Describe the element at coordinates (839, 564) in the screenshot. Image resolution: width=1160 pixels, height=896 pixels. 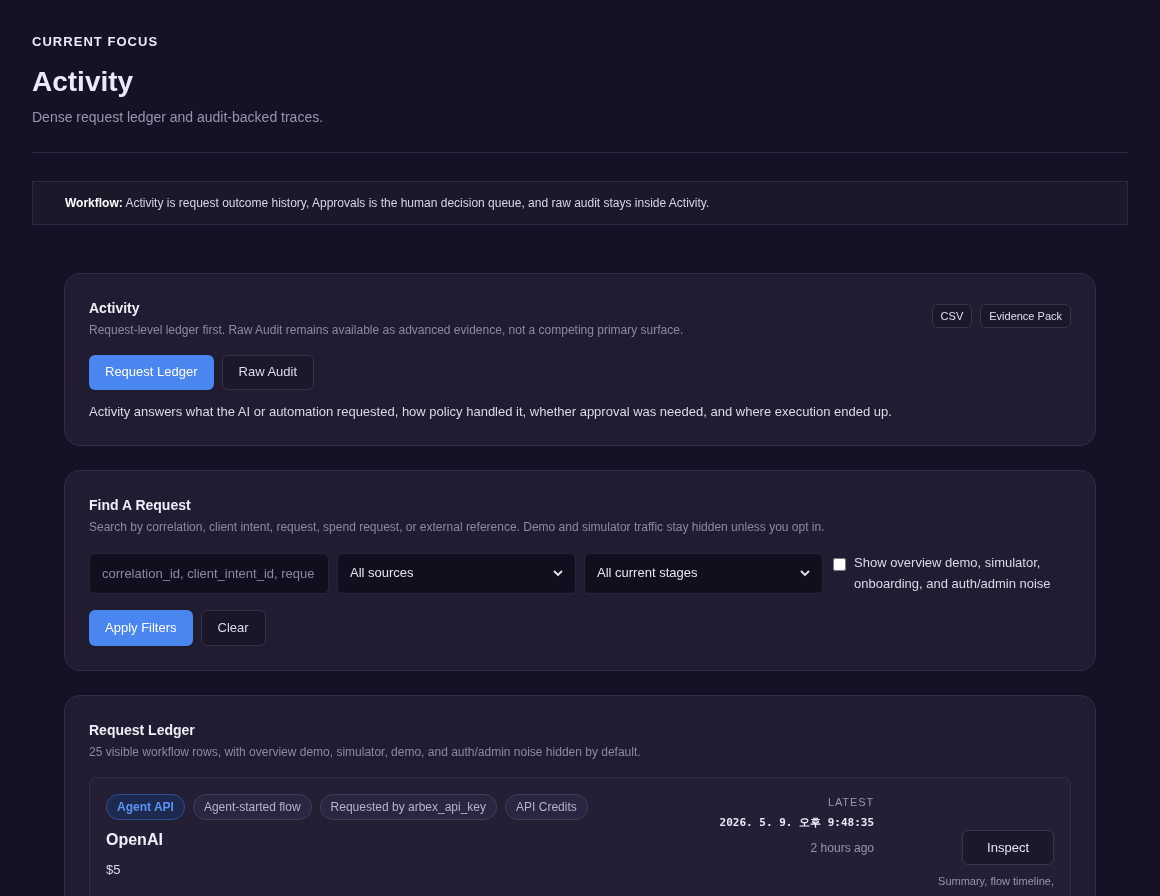
I see `checkbox` at that location.